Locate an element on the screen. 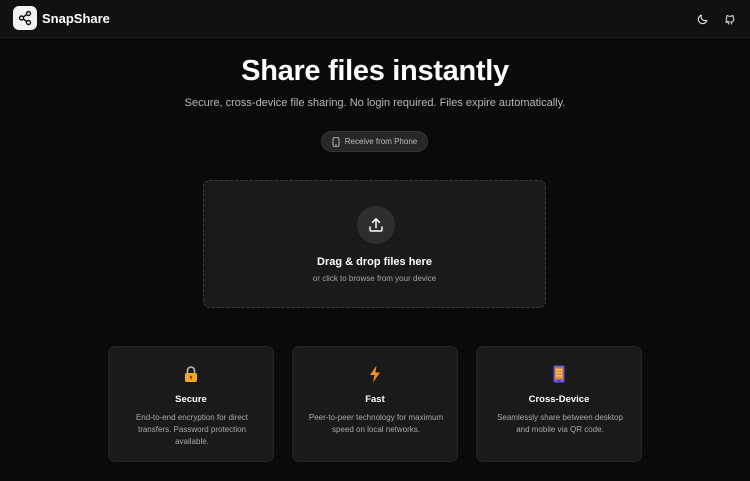 The width and height of the screenshot is (750, 481). lightning-icon is located at coordinates (375, 374).